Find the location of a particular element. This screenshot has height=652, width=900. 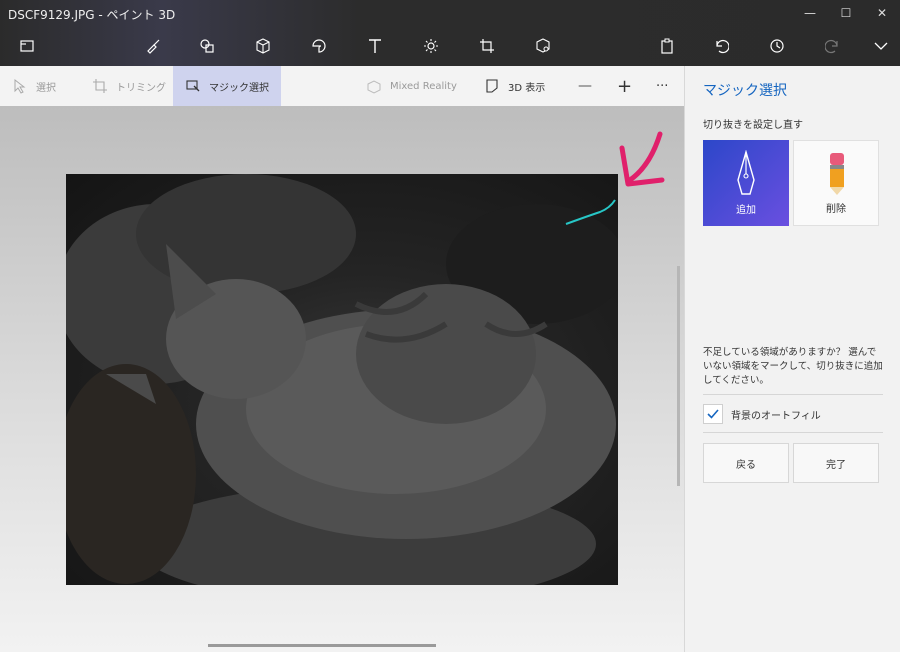

3d-library-icon is located at coordinates (543, 46).